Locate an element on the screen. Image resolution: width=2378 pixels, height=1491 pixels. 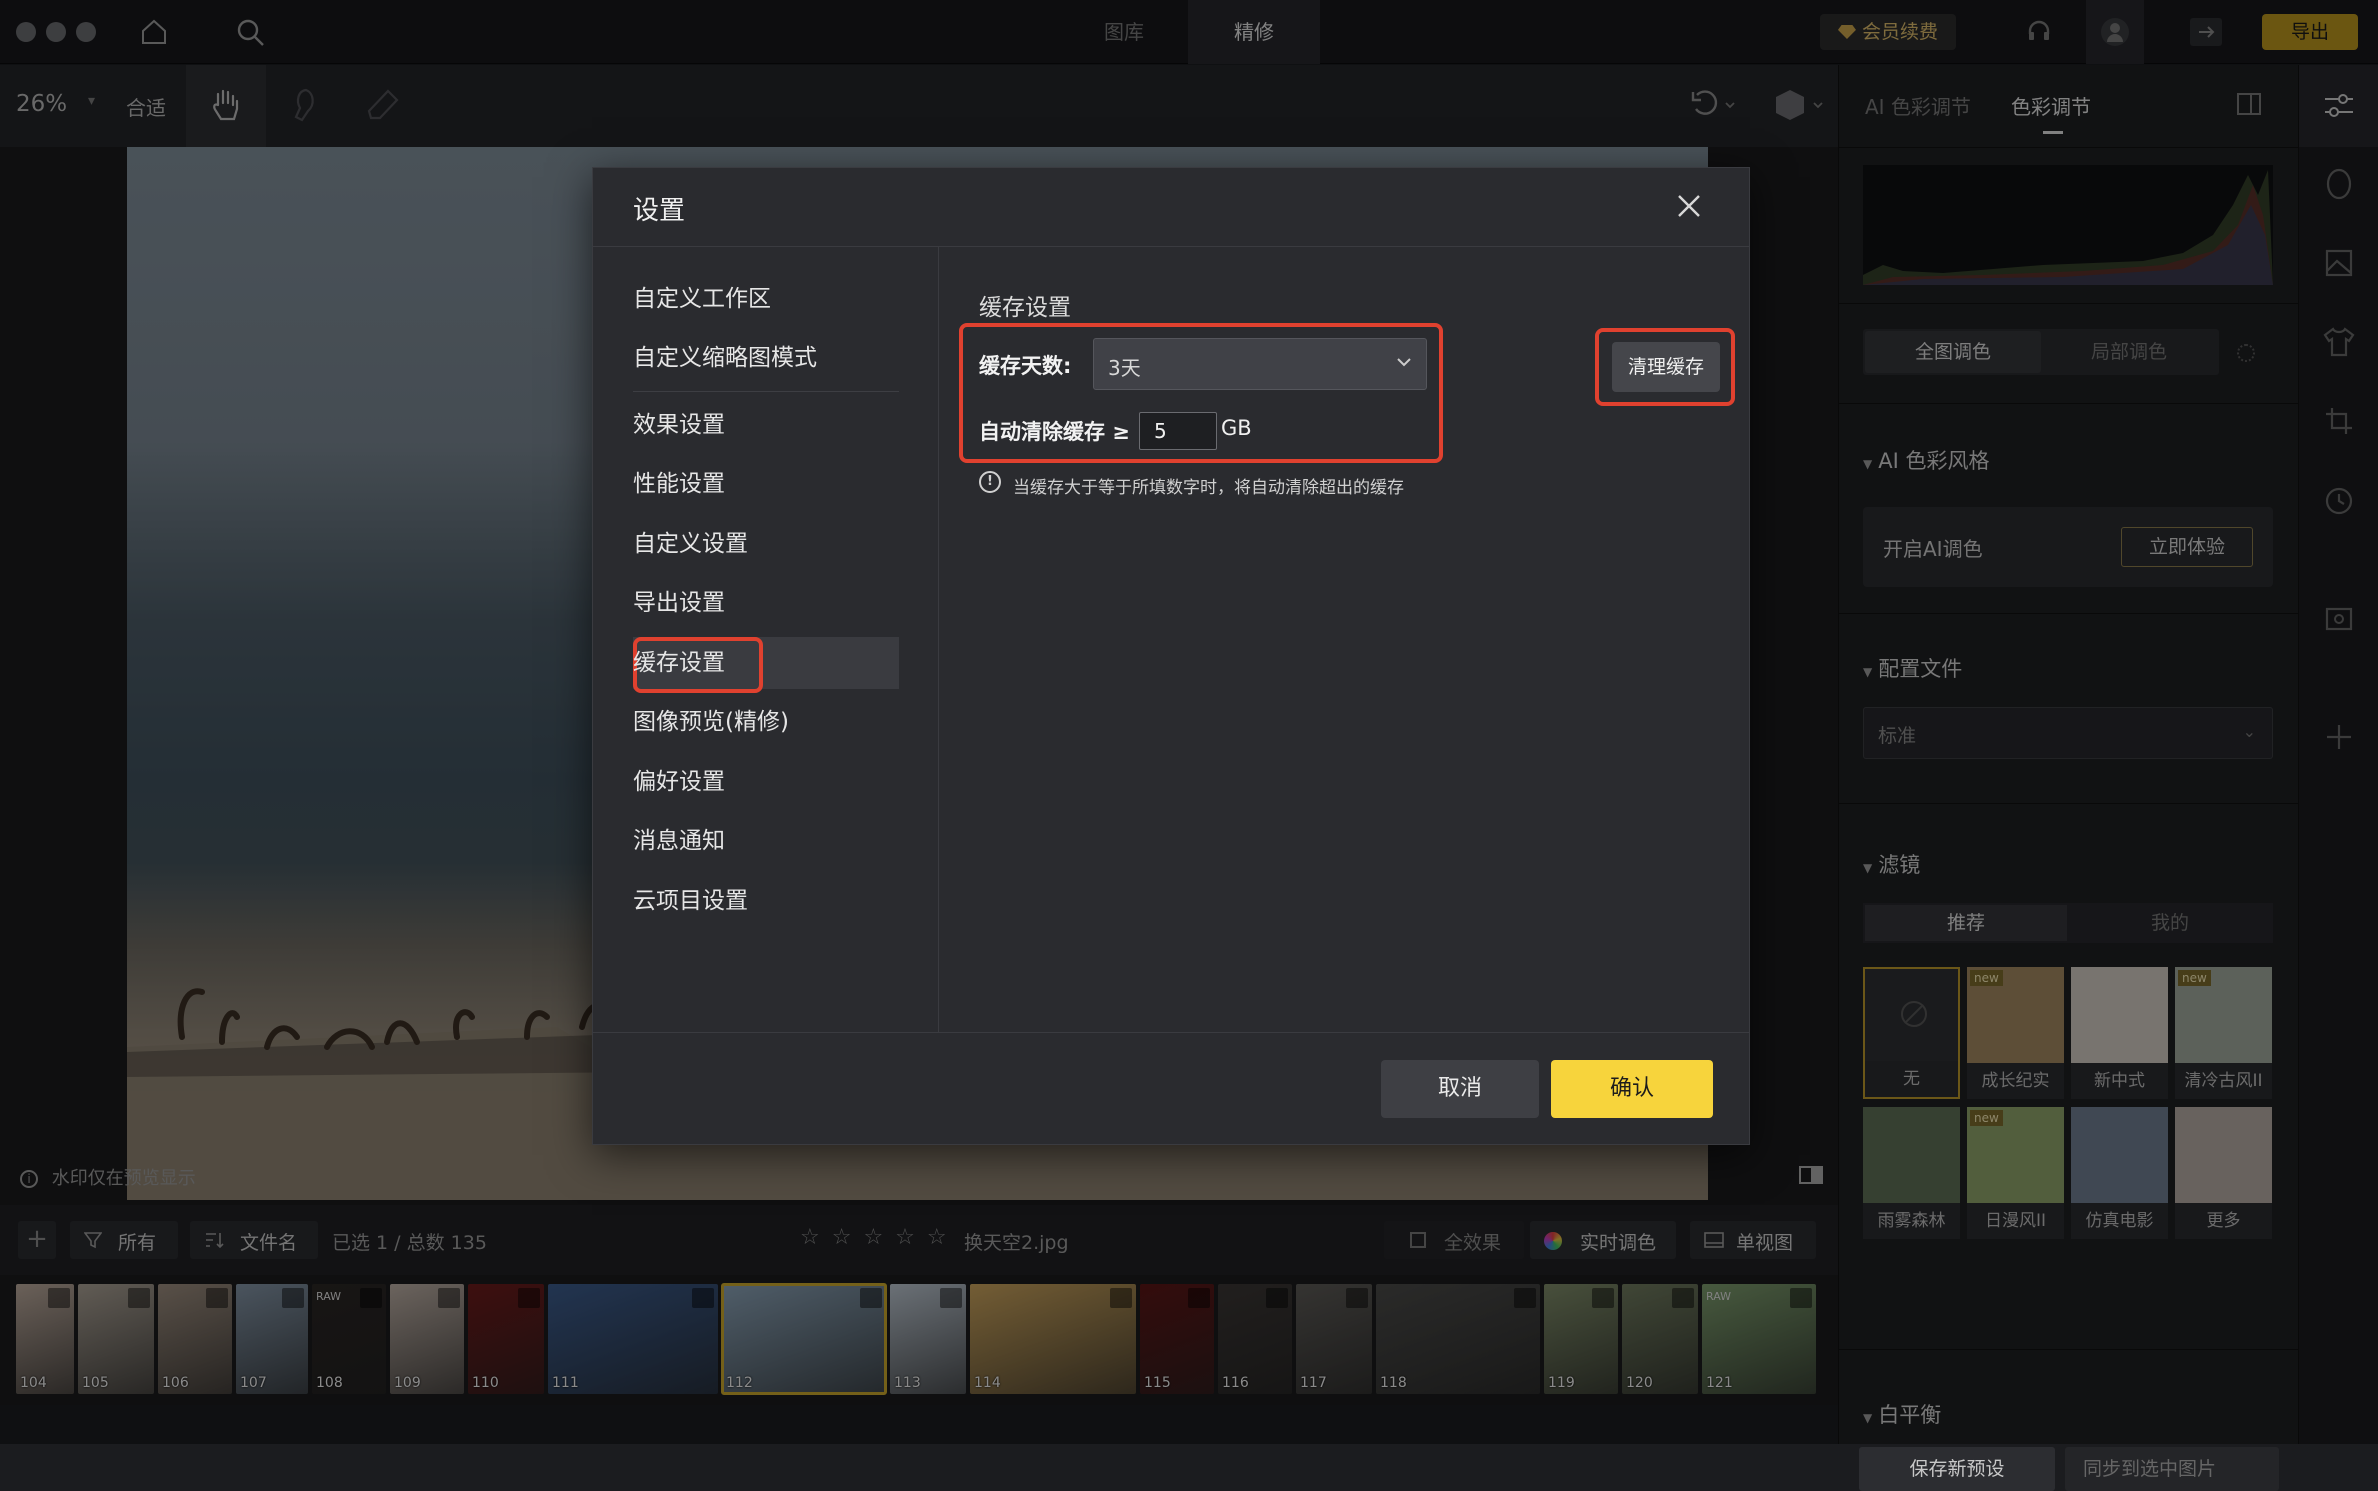
single-view-button: 单视图 is located at coordinates (1753, 1240).